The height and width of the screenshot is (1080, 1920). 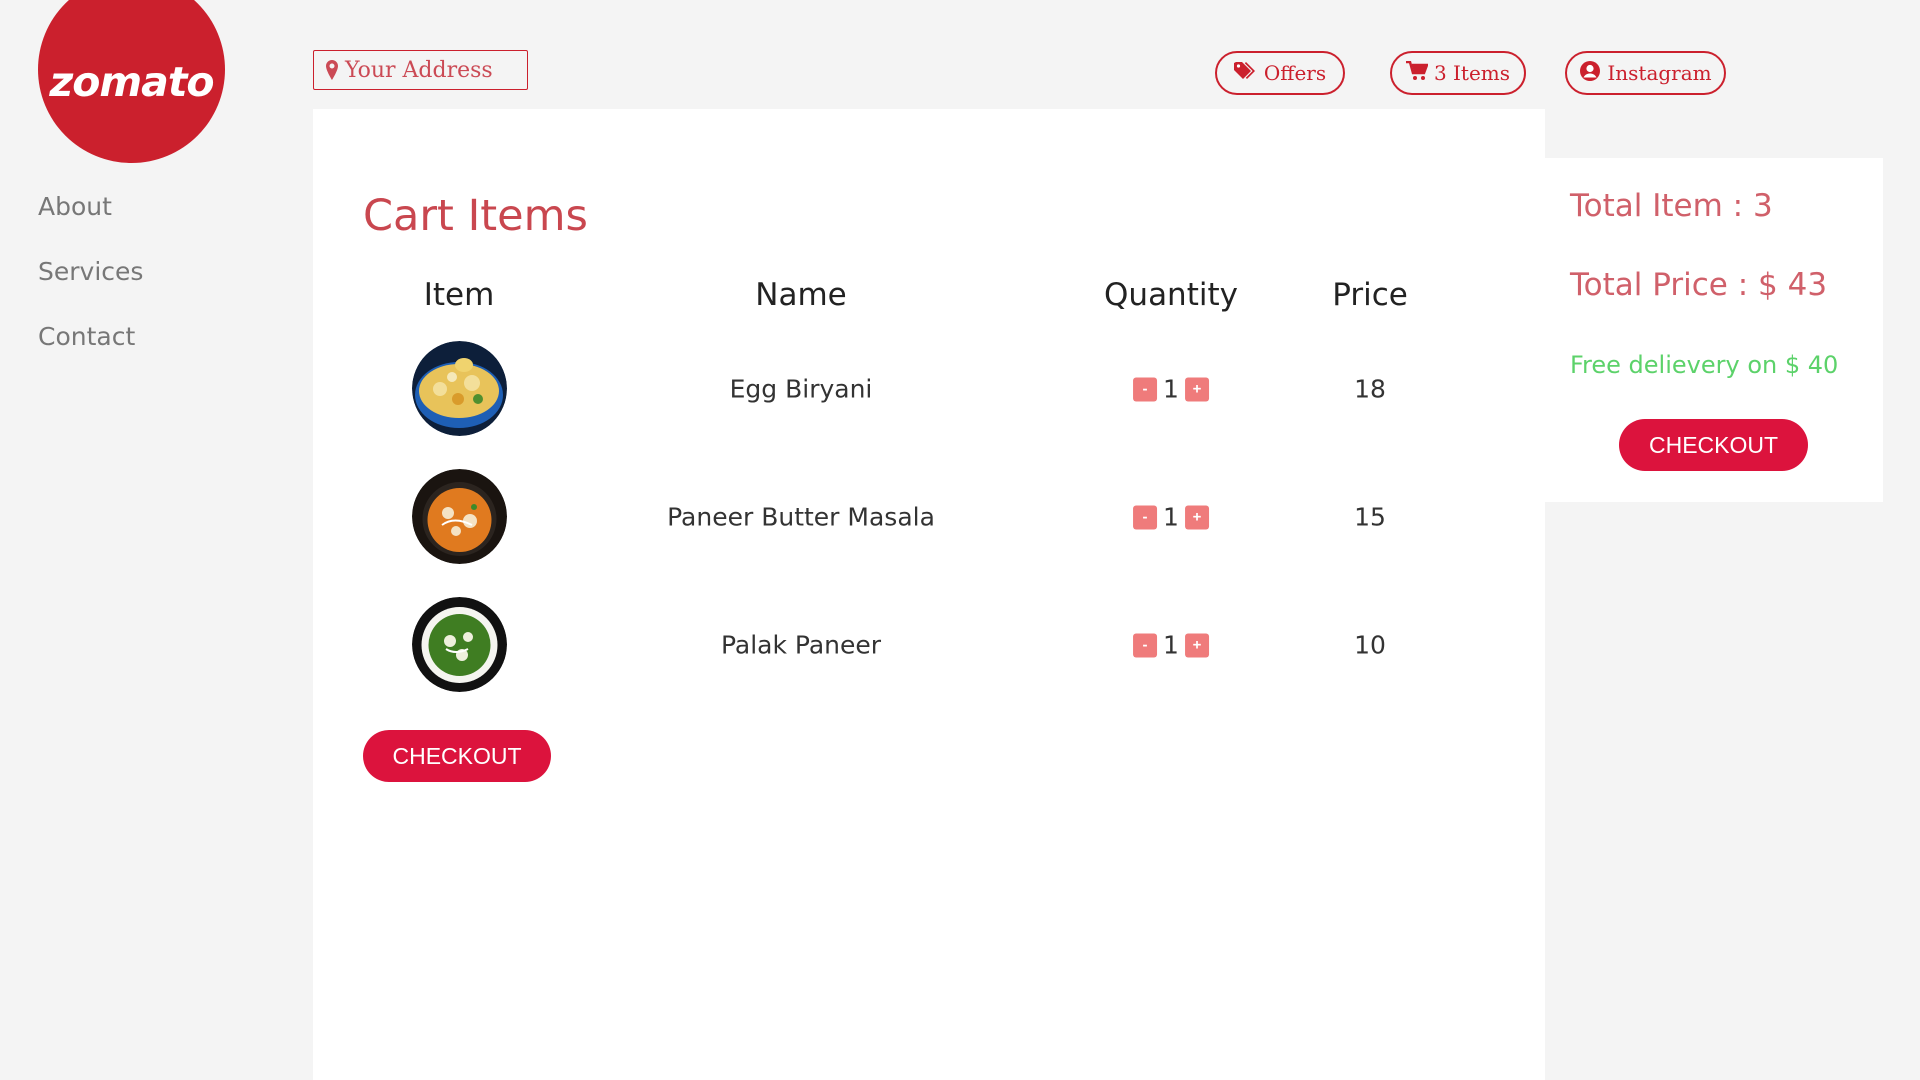 What do you see at coordinates (459, 388) in the screenshot?
I see `egg-biryani-image` at bounding box center [459, 388].